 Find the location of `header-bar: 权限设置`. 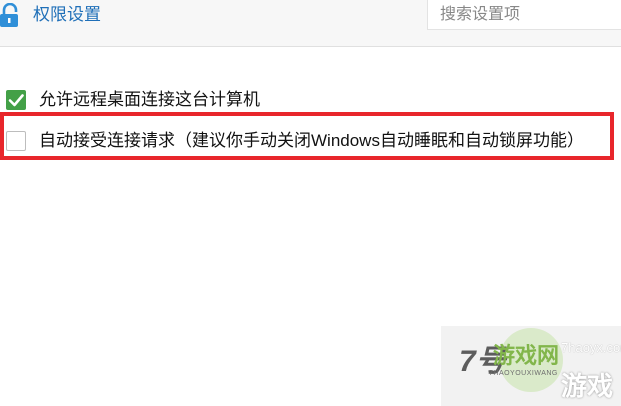

header-bar: 权限设置 is located at coordinates (310, 23).